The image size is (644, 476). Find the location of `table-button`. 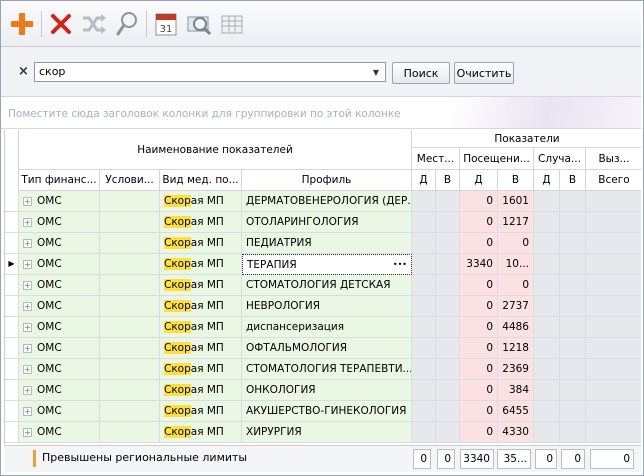

table-button is located at coordinates (232, 24).